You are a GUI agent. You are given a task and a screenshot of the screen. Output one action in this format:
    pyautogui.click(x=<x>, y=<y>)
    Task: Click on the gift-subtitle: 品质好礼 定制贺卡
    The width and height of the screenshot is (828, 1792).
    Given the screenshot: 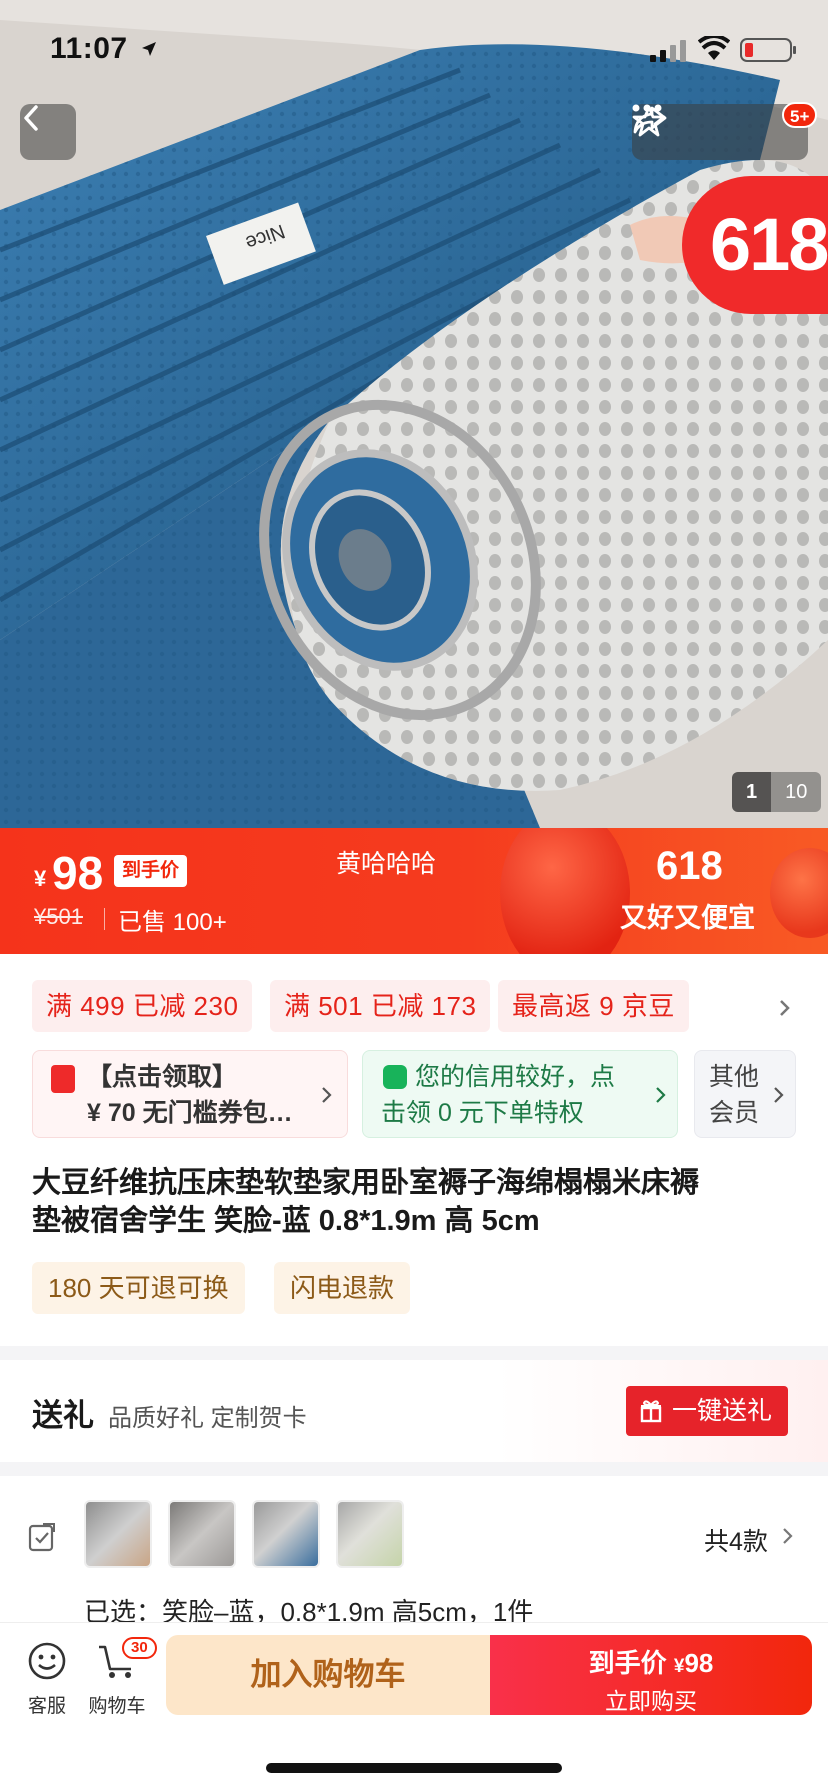 What is the action you would take?
    pyautogui.click(x=207, y=1418)
    